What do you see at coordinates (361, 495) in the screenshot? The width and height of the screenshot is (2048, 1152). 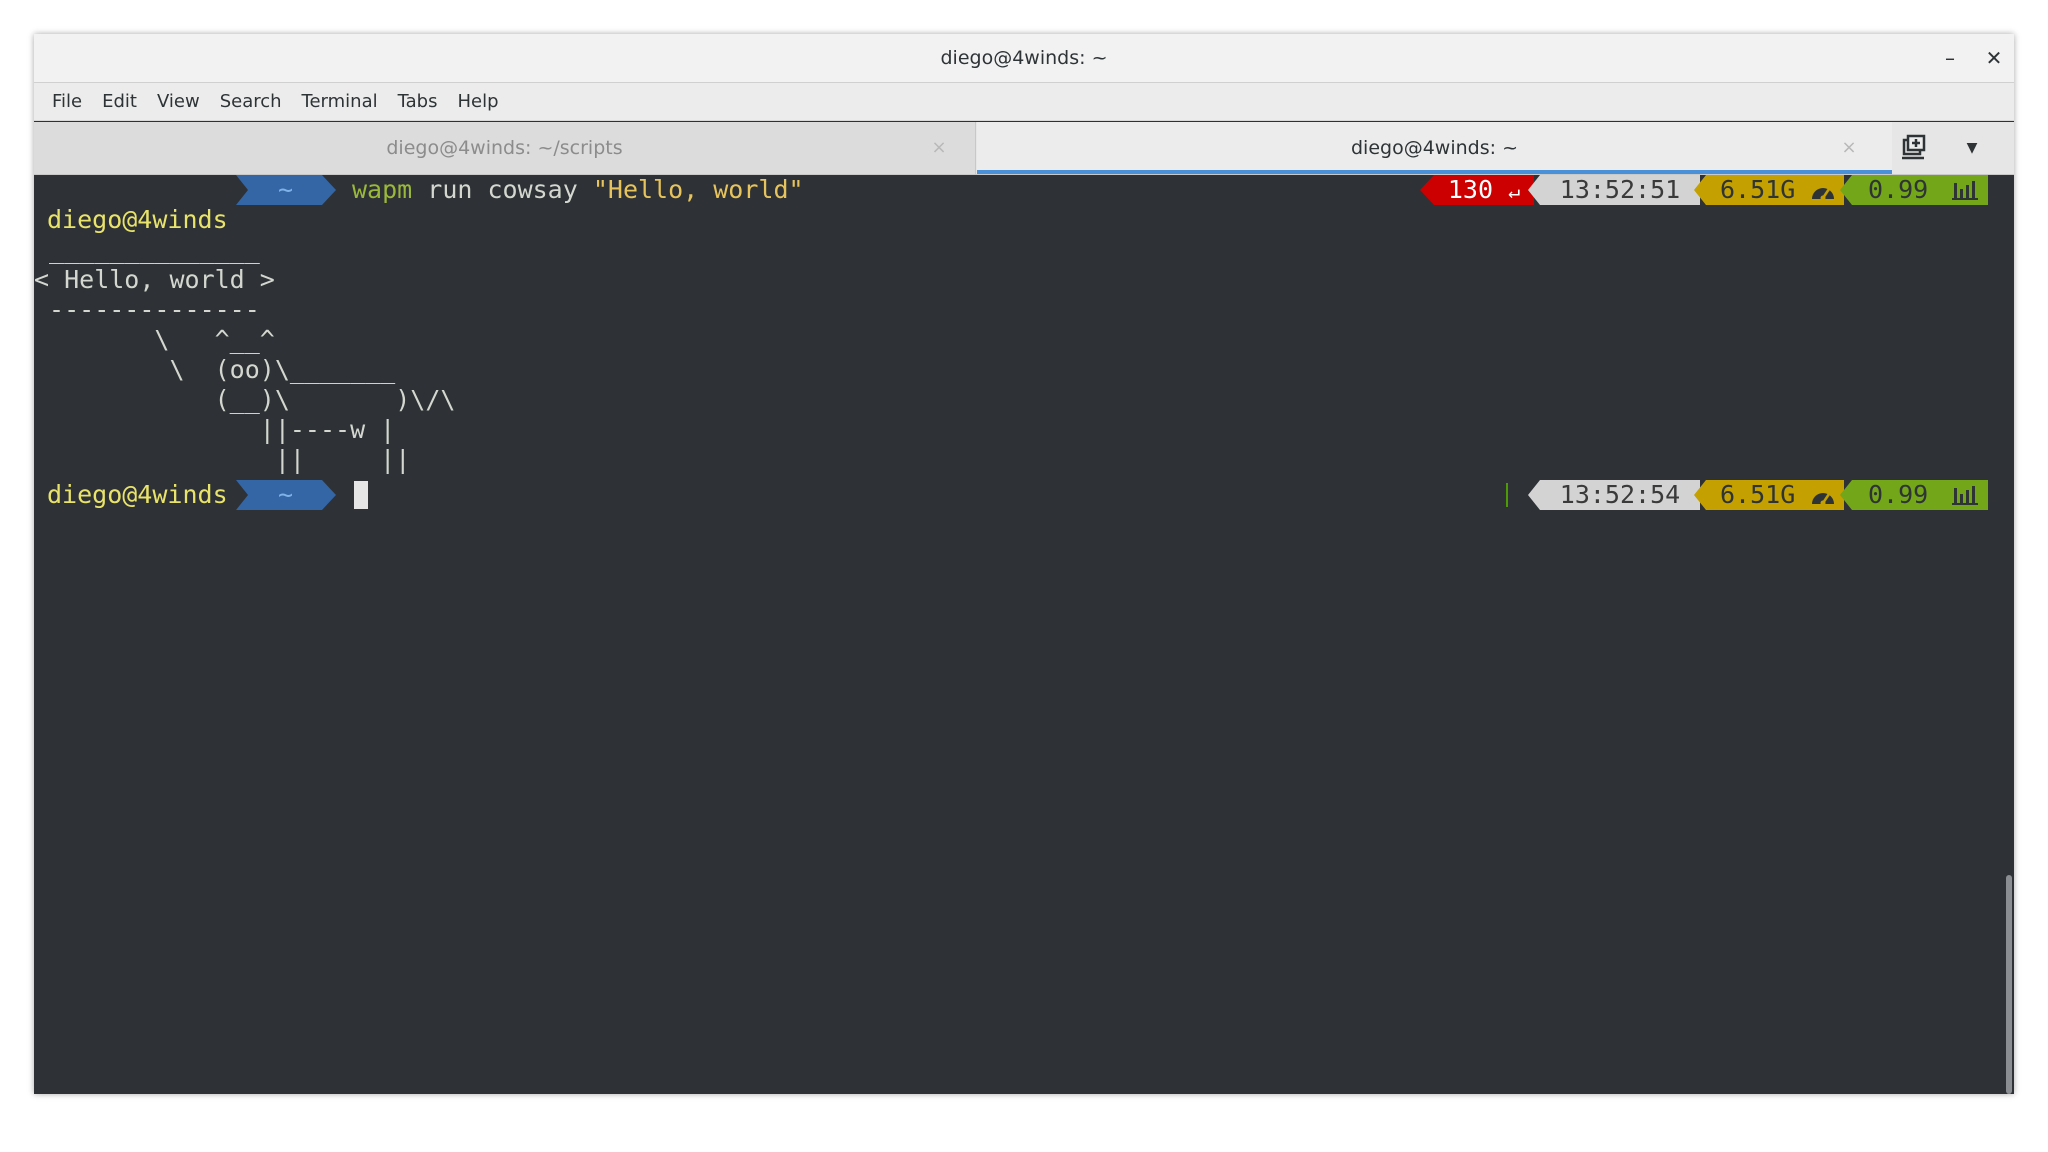 I see `text-cursor` at bounding box center [361, 495].